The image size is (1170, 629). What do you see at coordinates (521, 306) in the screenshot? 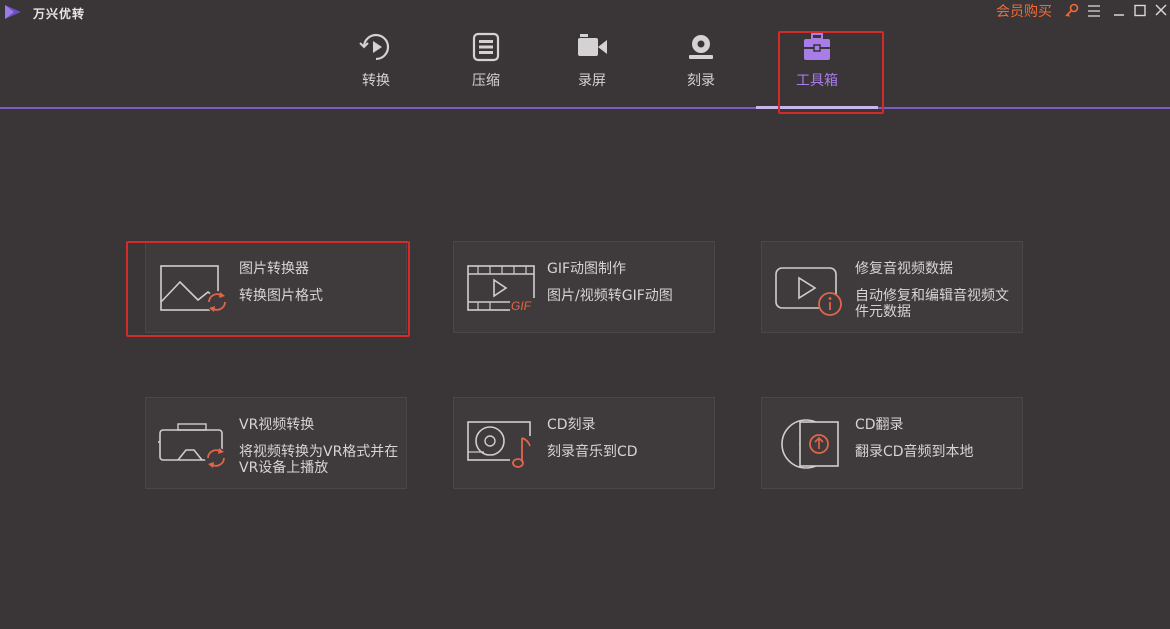
I see `svg-text: GIF` at bounding box center [521, 306].